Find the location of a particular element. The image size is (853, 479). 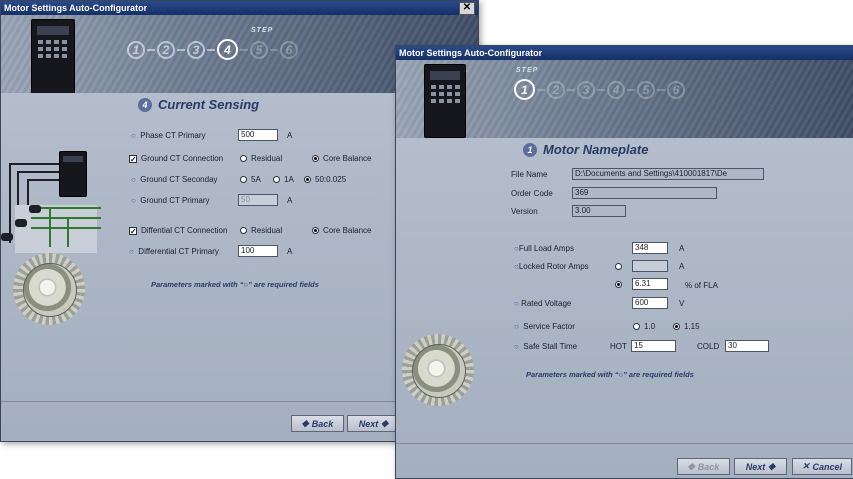

ground-ct-primary-input: 50 is located at coordinates (258, 200).